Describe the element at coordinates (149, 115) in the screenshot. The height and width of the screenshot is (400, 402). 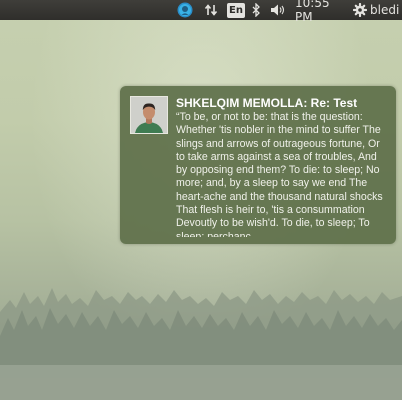
I see `sender-avatar` at that location.